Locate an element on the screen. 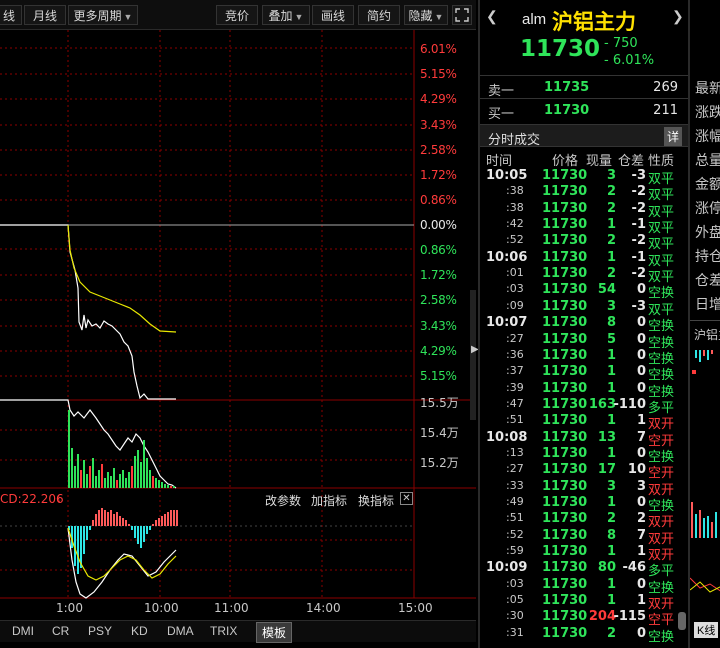  tab-dma: DMA is located at coordinates (180, 631).